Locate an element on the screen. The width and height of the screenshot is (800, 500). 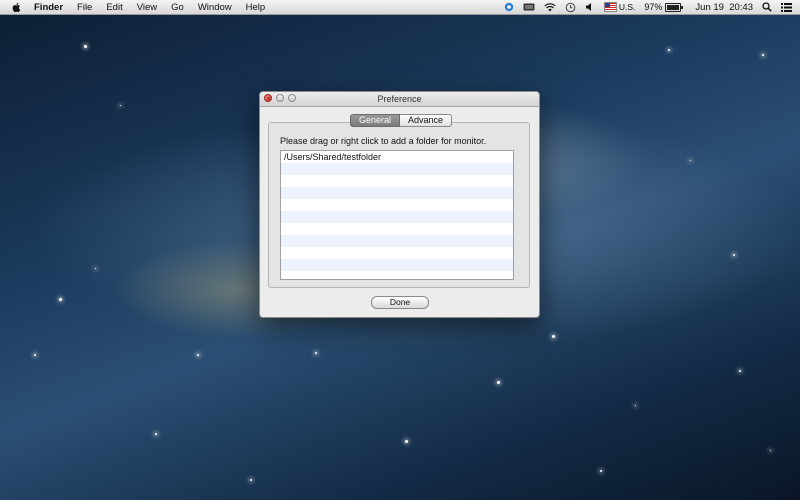
status-area: U.S. 97% Jun 19 20:43 is located at coordinates (647, 7).